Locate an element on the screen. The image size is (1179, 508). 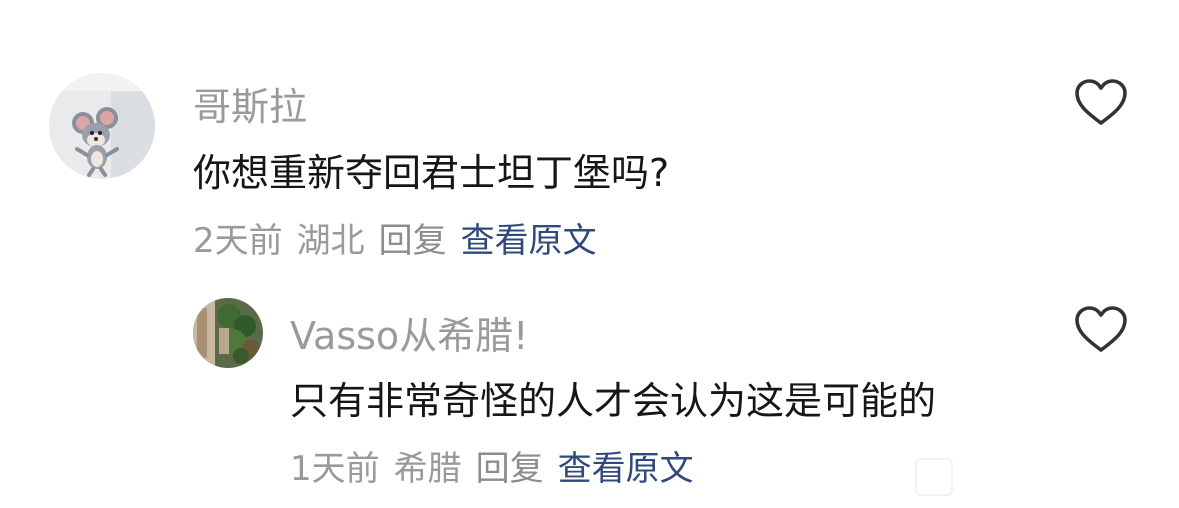
comment-text: 只有非常奇怪的人才会认为这是可能的 is located at coordinates (613, 401).